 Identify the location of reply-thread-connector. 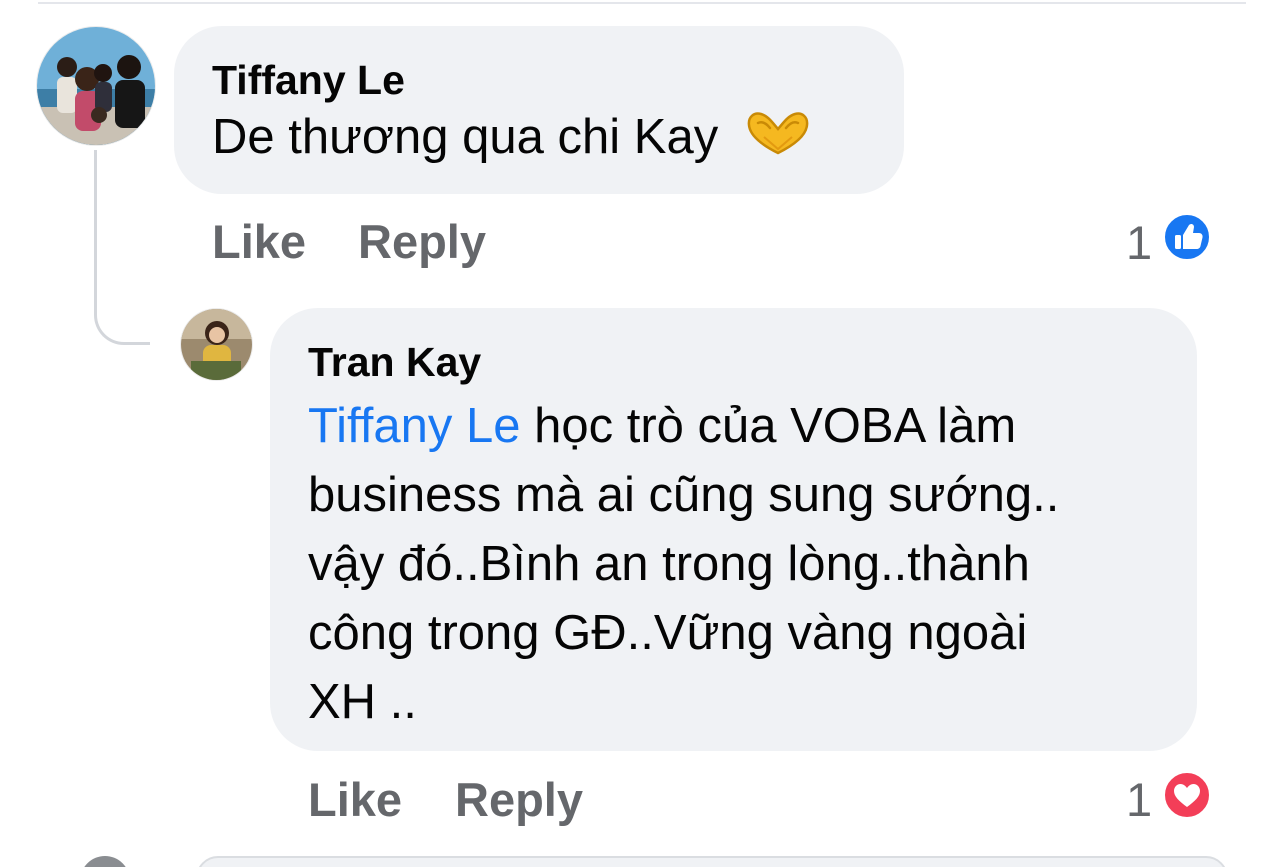
(122, 247).